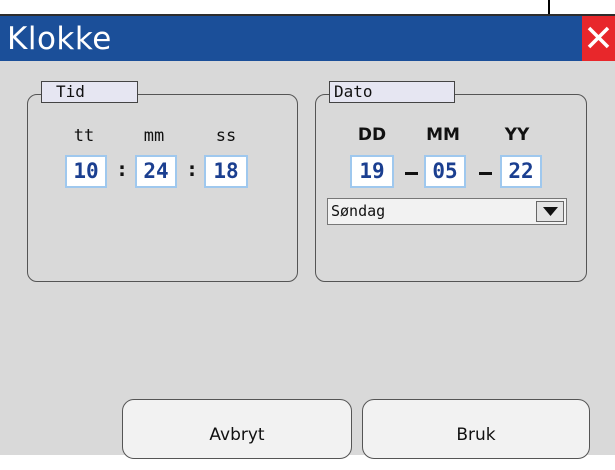  What do you see at coordinates (549, 7) in the screenshot?
I see `top-tick-mark` at bounding box center [549, 7].